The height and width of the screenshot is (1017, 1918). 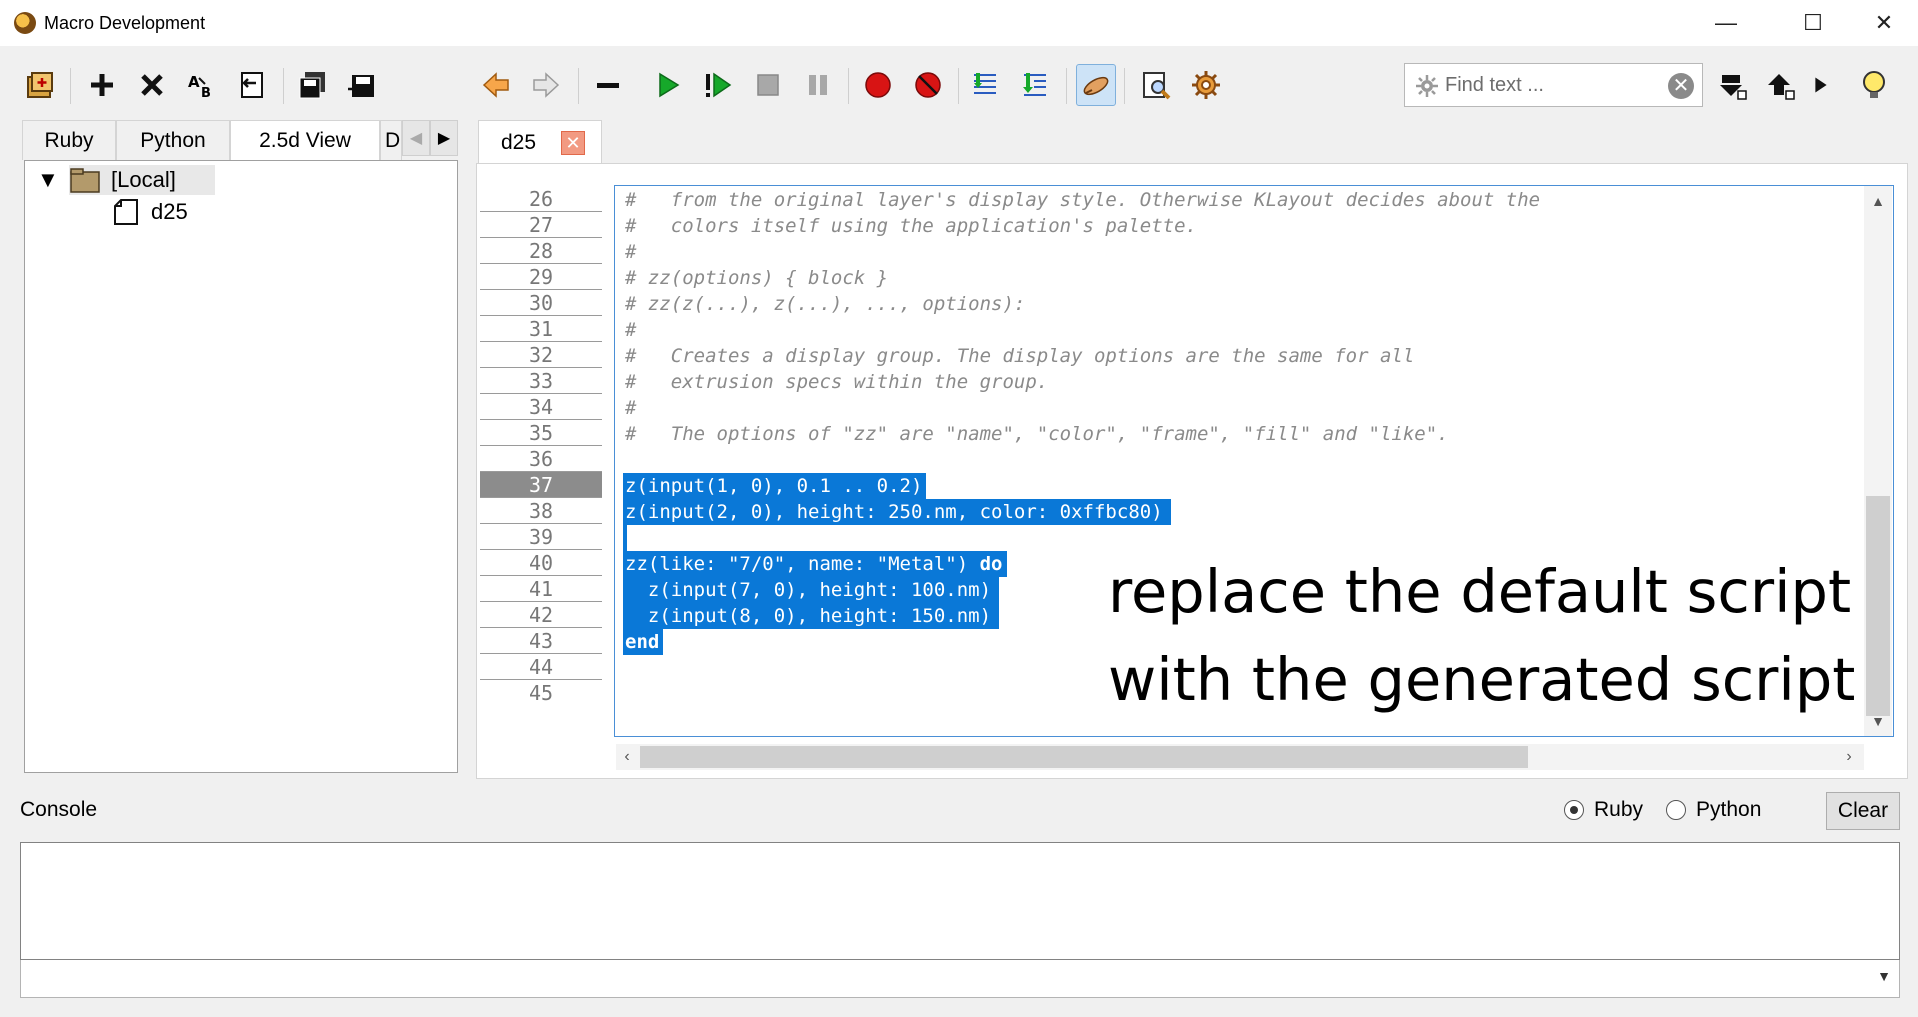 I want to click on line-number: 26, so click(x=541, y=199).